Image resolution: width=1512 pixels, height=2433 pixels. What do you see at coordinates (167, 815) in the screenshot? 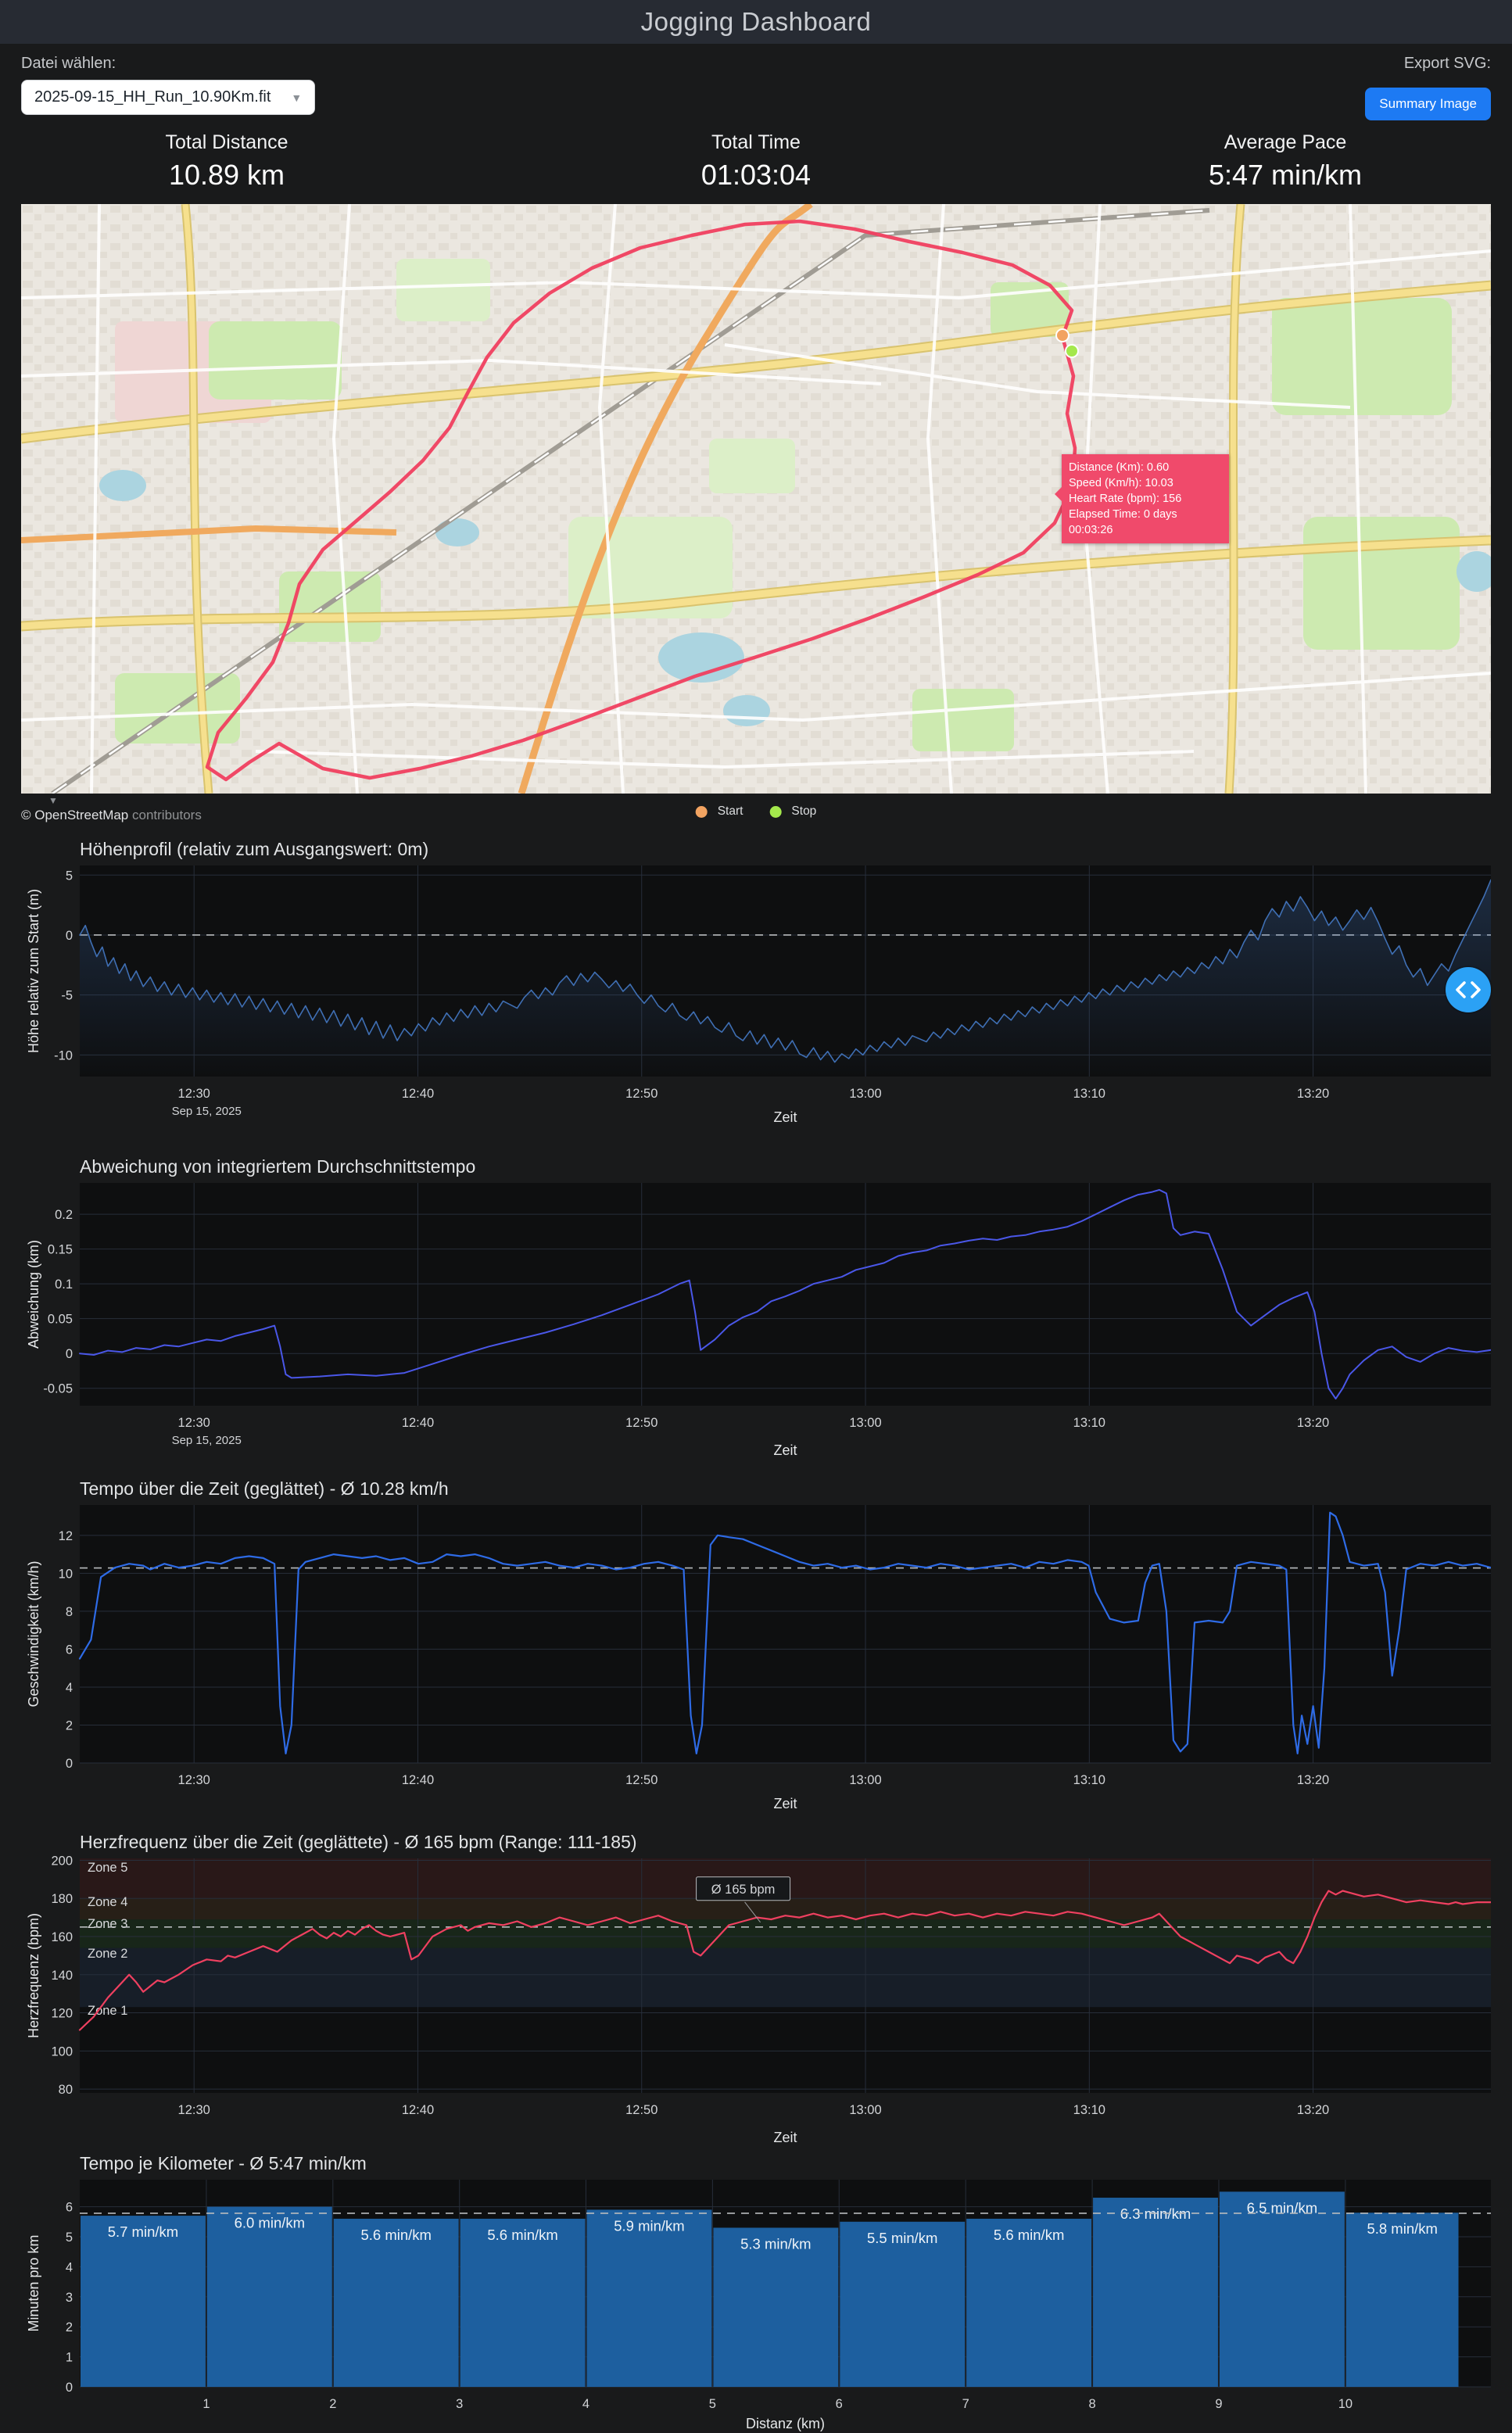
I see `osm-attribution-dim: contributors` at bounding box center [167, 815].